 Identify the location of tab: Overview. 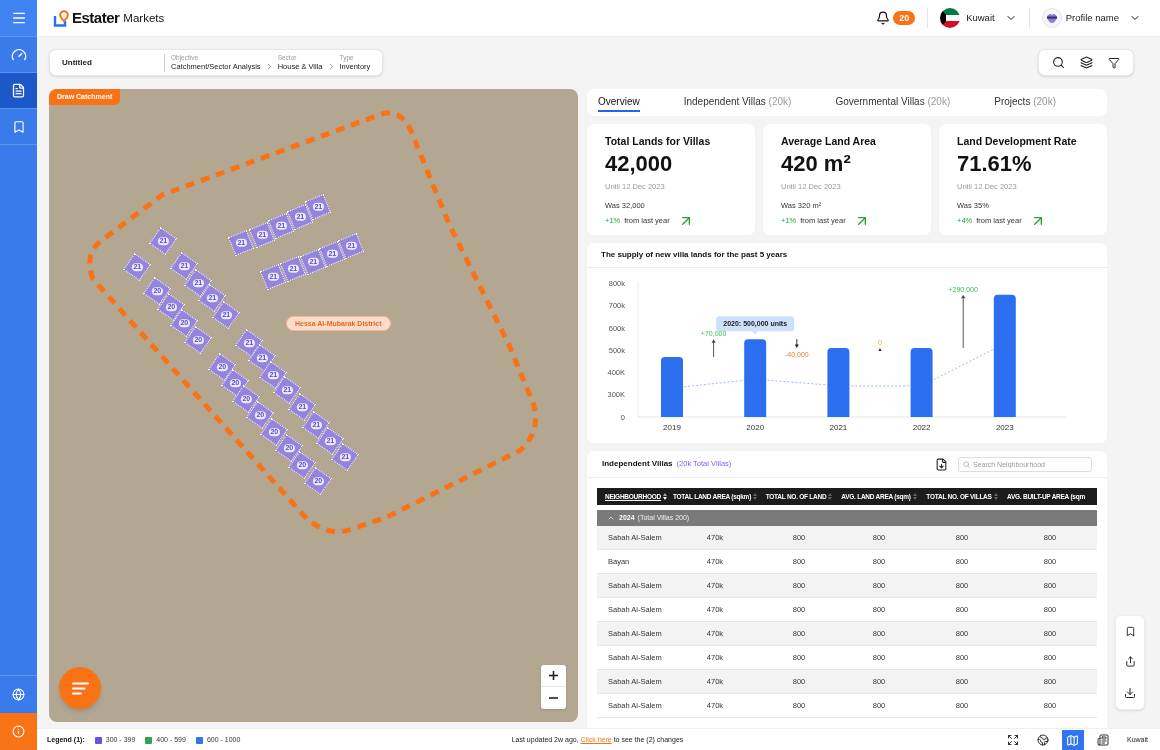
(619, 102).